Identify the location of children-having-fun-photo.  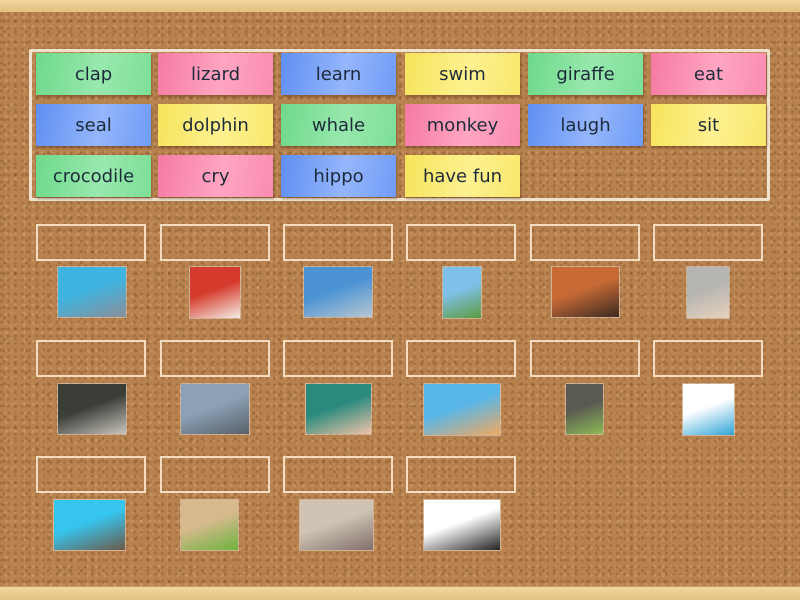
(462, 409).